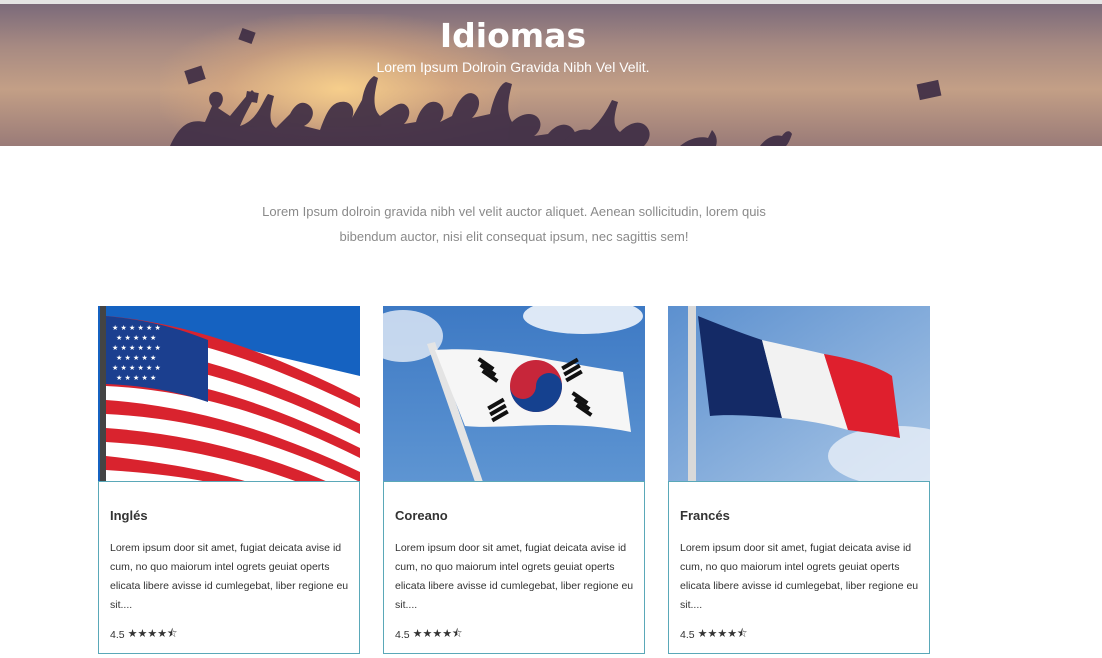 The width and height of the screenshot is (1102, 658). Describe the element at coordinates (799, 394) in the screenshot. I see `france-flag-image` at that location.